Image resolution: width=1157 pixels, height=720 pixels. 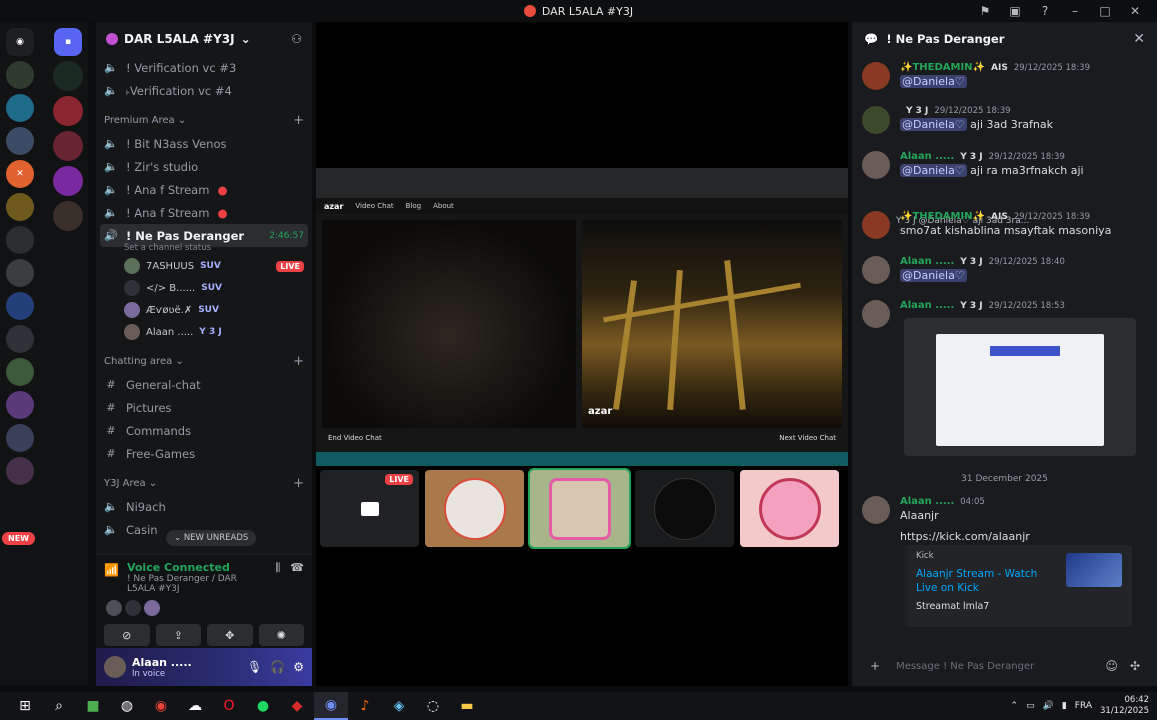 I want to click on maximize-button: □, so click(x=1105, y=11).